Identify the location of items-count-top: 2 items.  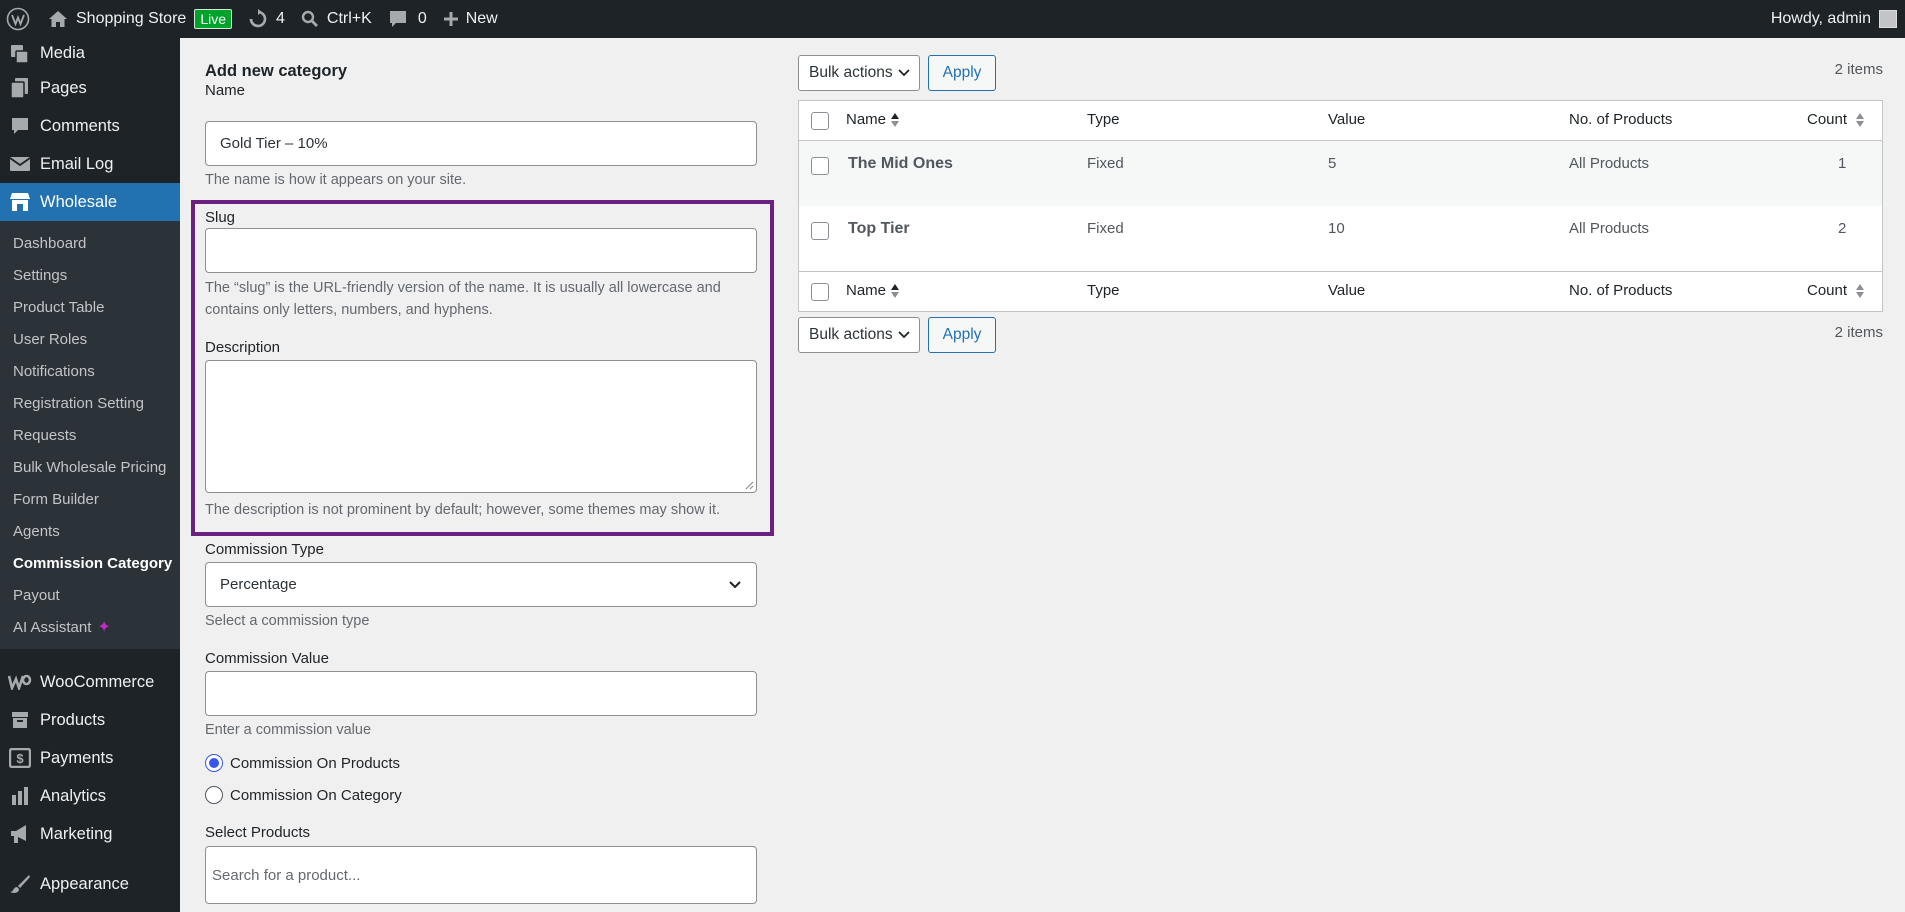
(1858, 69).